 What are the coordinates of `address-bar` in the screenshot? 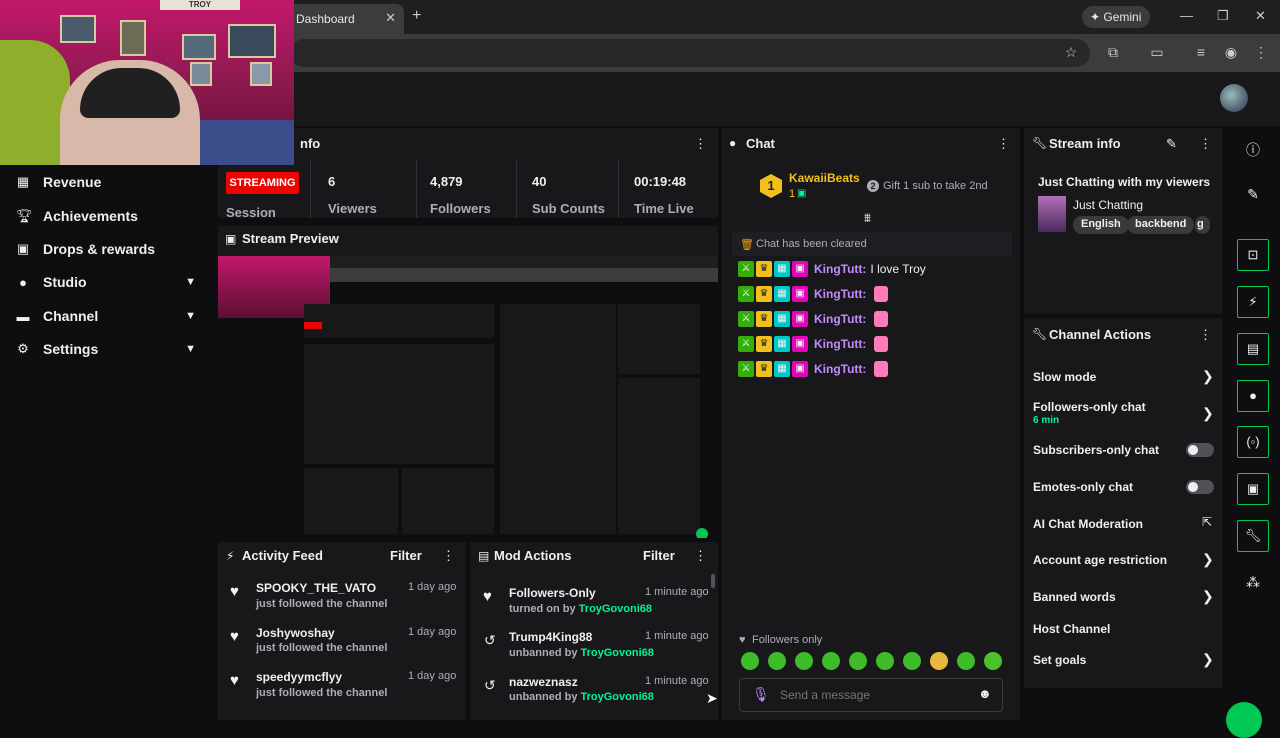 It's located at (690, 53).